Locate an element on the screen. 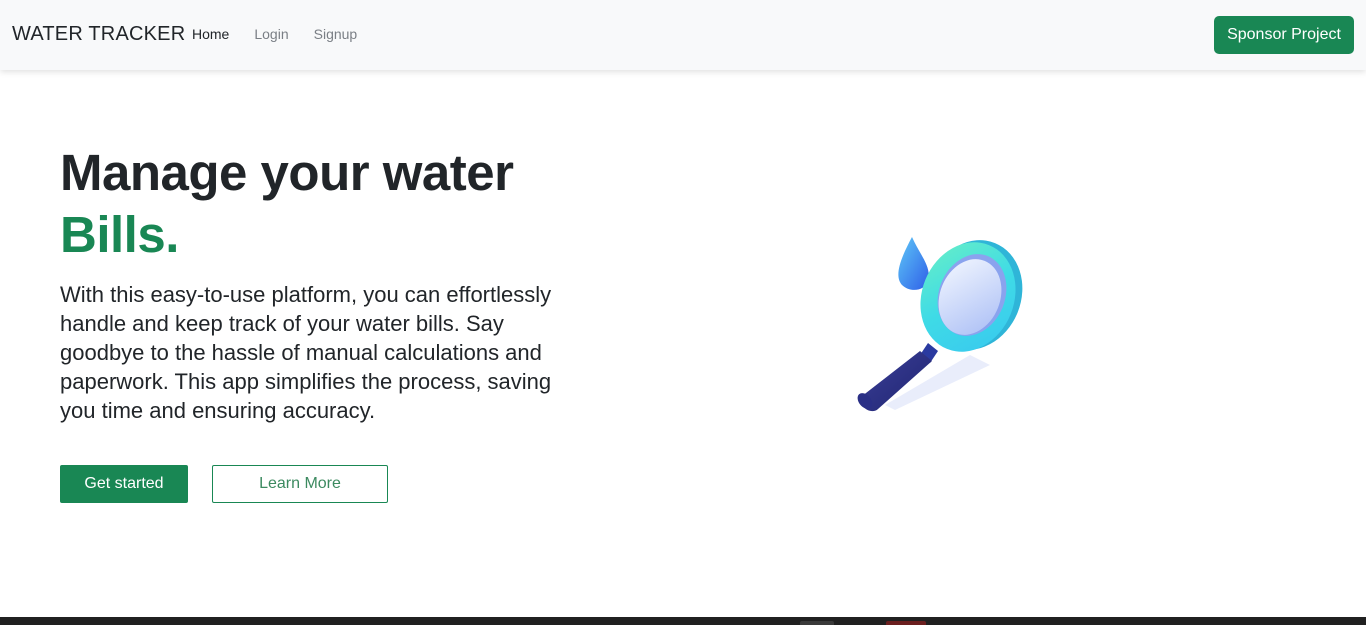  hero-title-accent: Bills. is located at coordinates (119, 234).